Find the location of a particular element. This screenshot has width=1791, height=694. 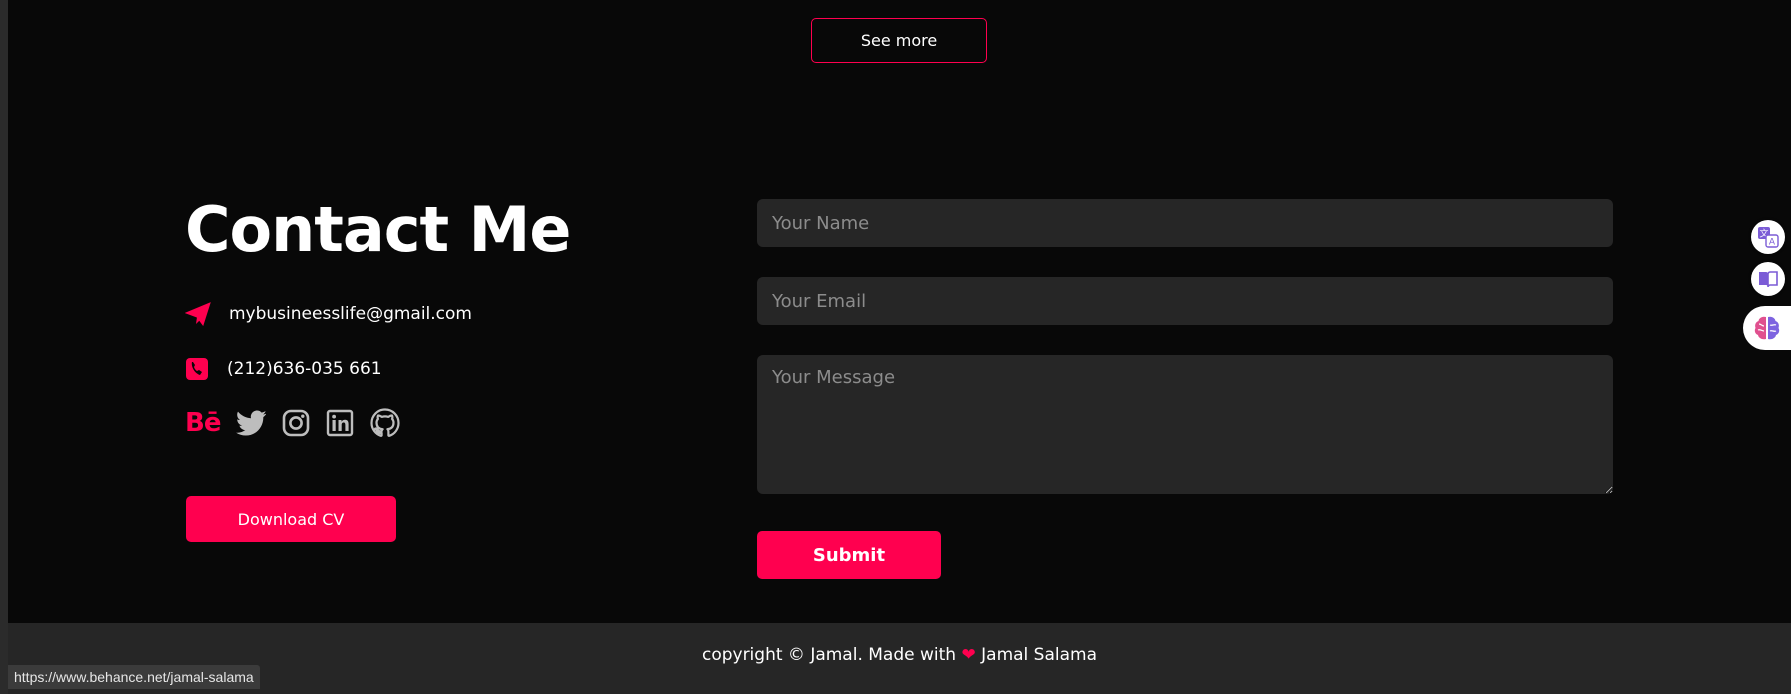

email-input is located at coordinates (1185, 301).